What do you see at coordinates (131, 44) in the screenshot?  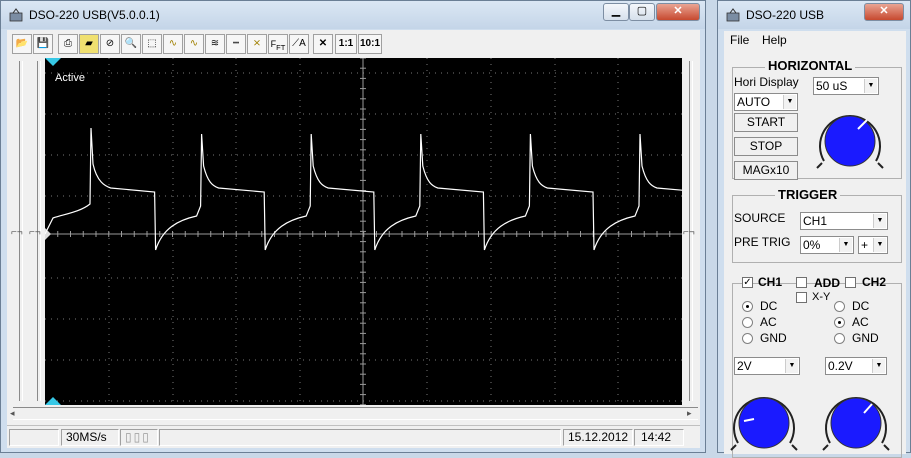 I see `zoom-icon: 🔍` at bounding box center [131, 44].